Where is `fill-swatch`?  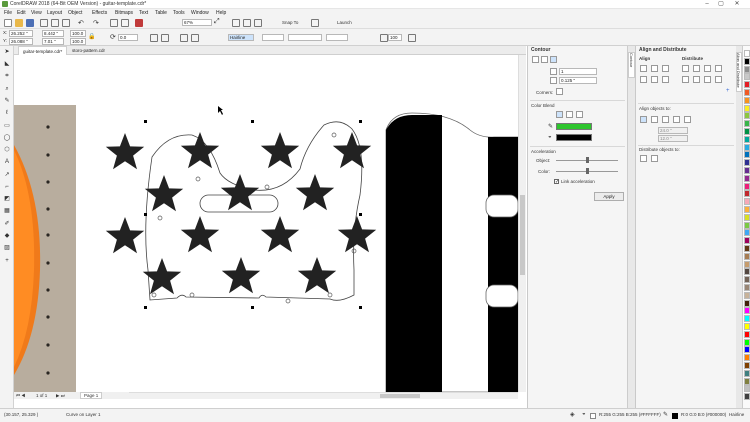 fill-swatch is located at coordinates (593, 416).